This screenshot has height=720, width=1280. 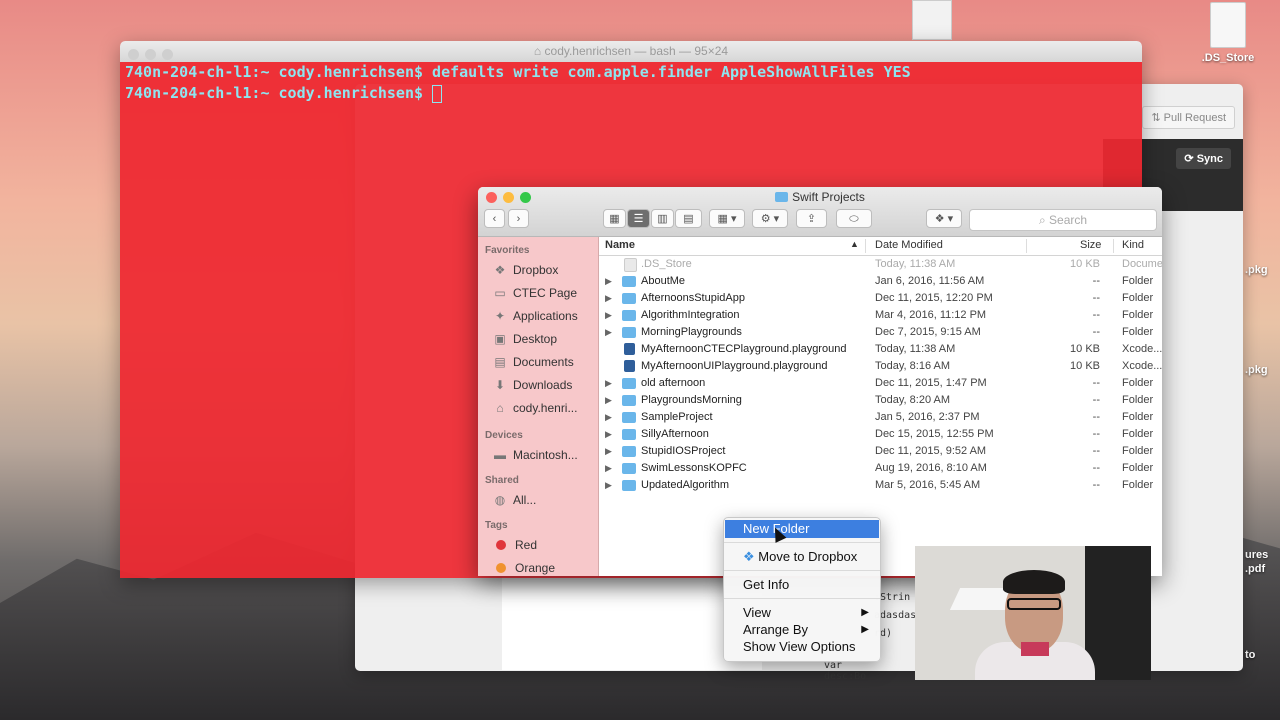 What do you see at coordinates (909, 245) in the screenshot?
I see `column-header-date: Date Modified` at bounding box center [909, 245].